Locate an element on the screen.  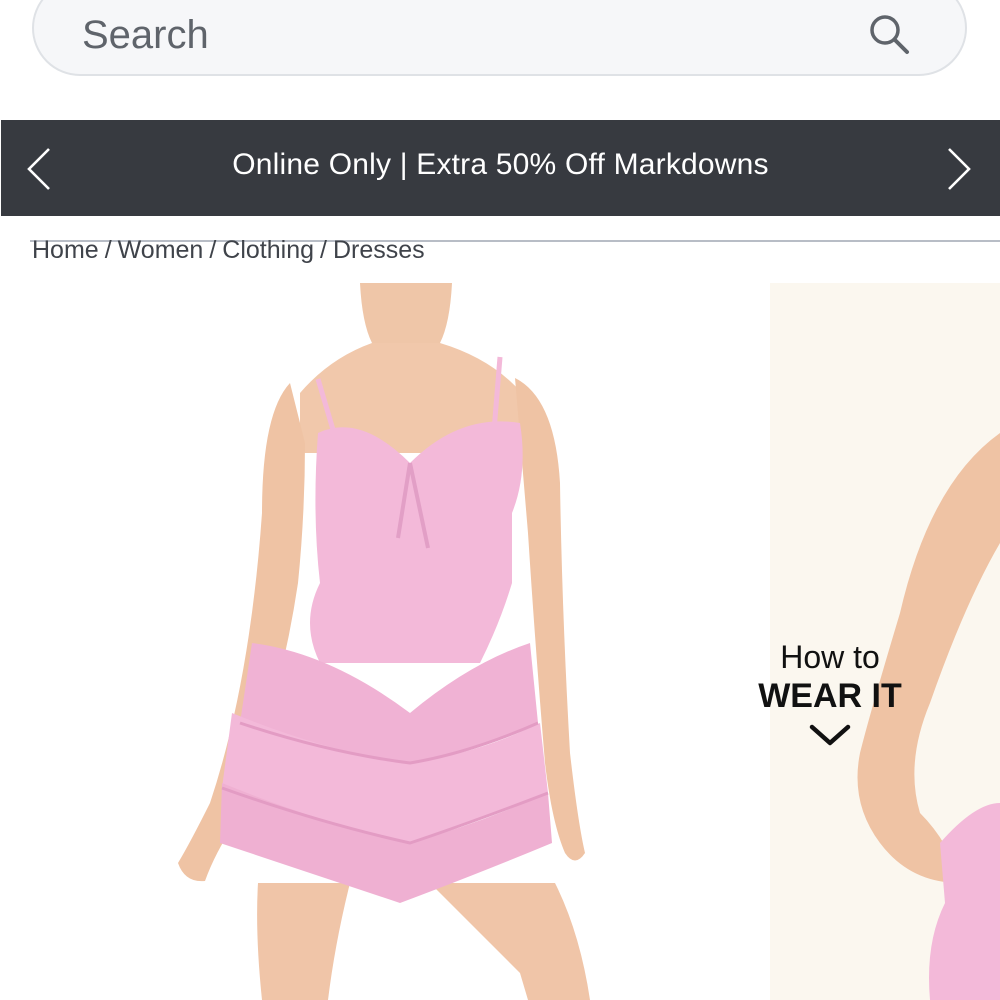
breadcrumb-home: Home is located at coordinates (65, 250).